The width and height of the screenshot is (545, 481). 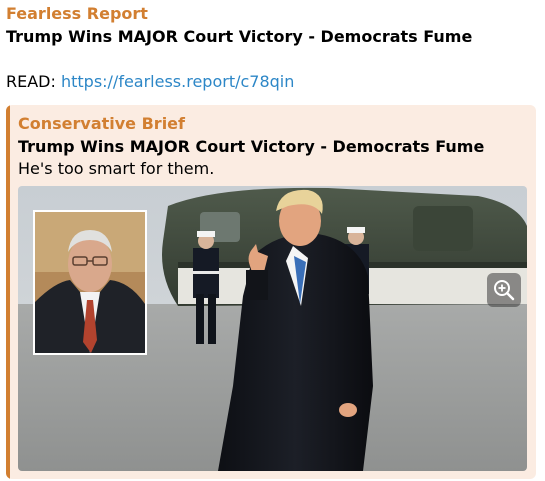 What do you see at coordinates (90, 282) in the screenshot?
I see `inset-photo` at bounding box center [90, 282].